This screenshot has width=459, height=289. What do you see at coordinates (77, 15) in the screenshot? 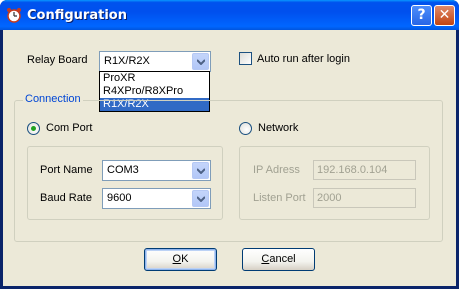
I see `window-title: Configuration` at bounding box center [77, 15].